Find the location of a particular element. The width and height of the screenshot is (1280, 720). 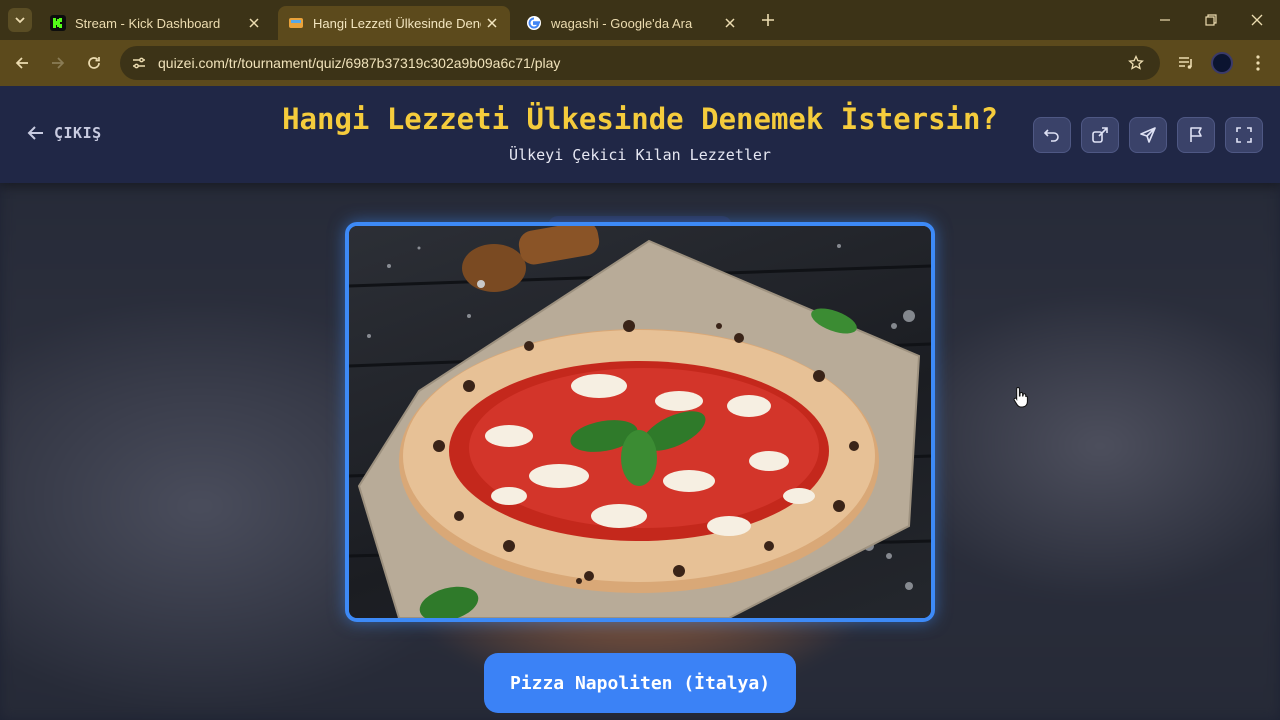

tab-title: wagashi - Google'da Ara is located at coordinates (622, 23).